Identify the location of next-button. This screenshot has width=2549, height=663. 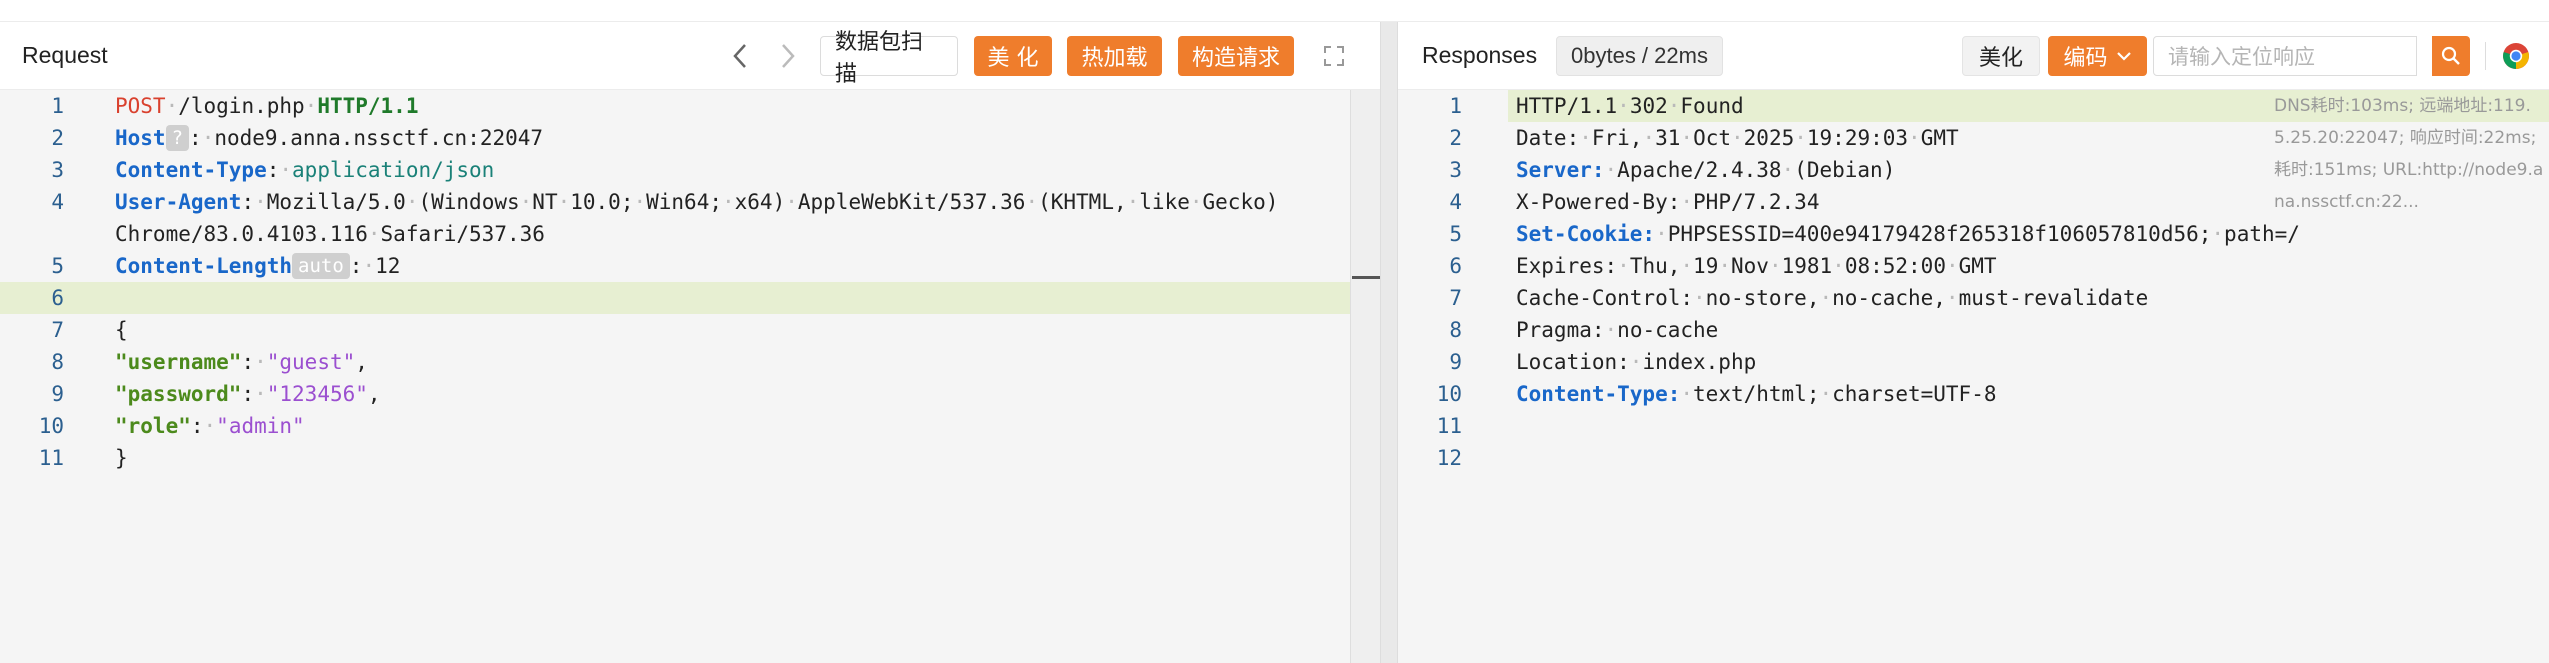
(788, 56).